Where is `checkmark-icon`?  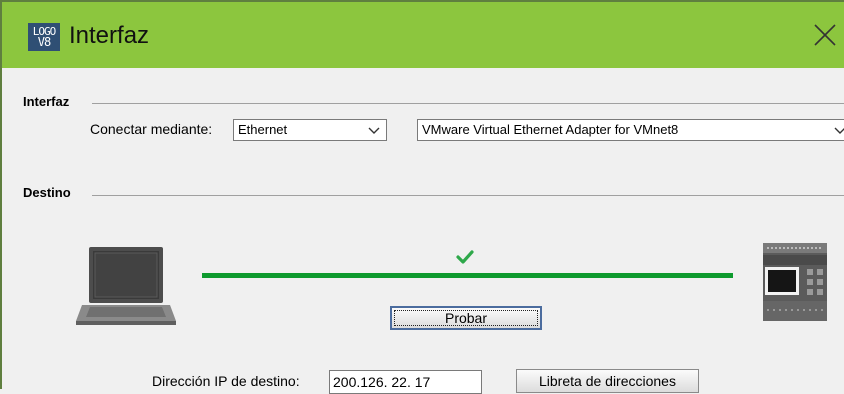 checkmark-icon is located at coordinates (465, 257).